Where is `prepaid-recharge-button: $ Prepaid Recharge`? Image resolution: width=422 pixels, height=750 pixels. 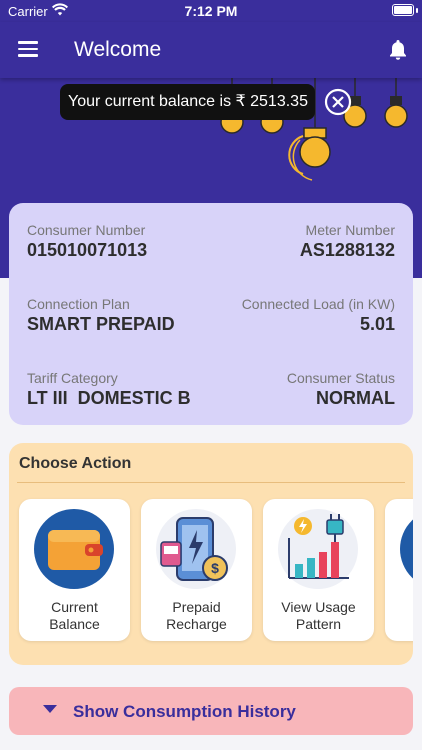 prepaid-recharge-button: $ Prepaid Recharge is located at coordinates (196, 570).